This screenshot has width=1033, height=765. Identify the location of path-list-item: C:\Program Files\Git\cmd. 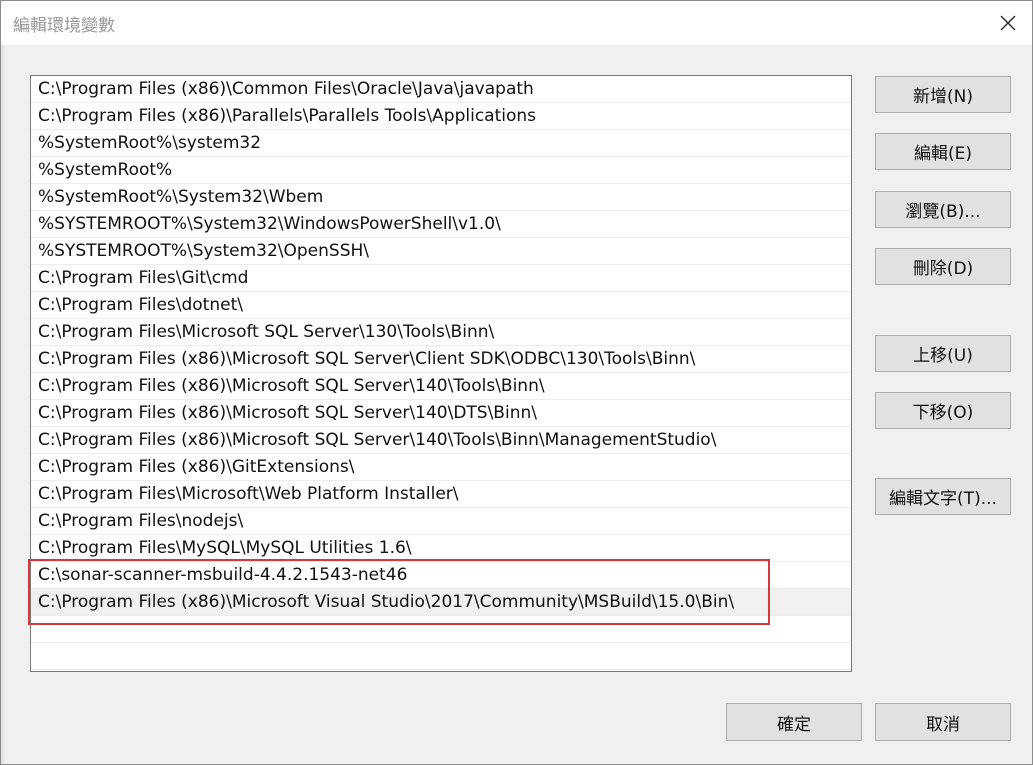
(441, 278).